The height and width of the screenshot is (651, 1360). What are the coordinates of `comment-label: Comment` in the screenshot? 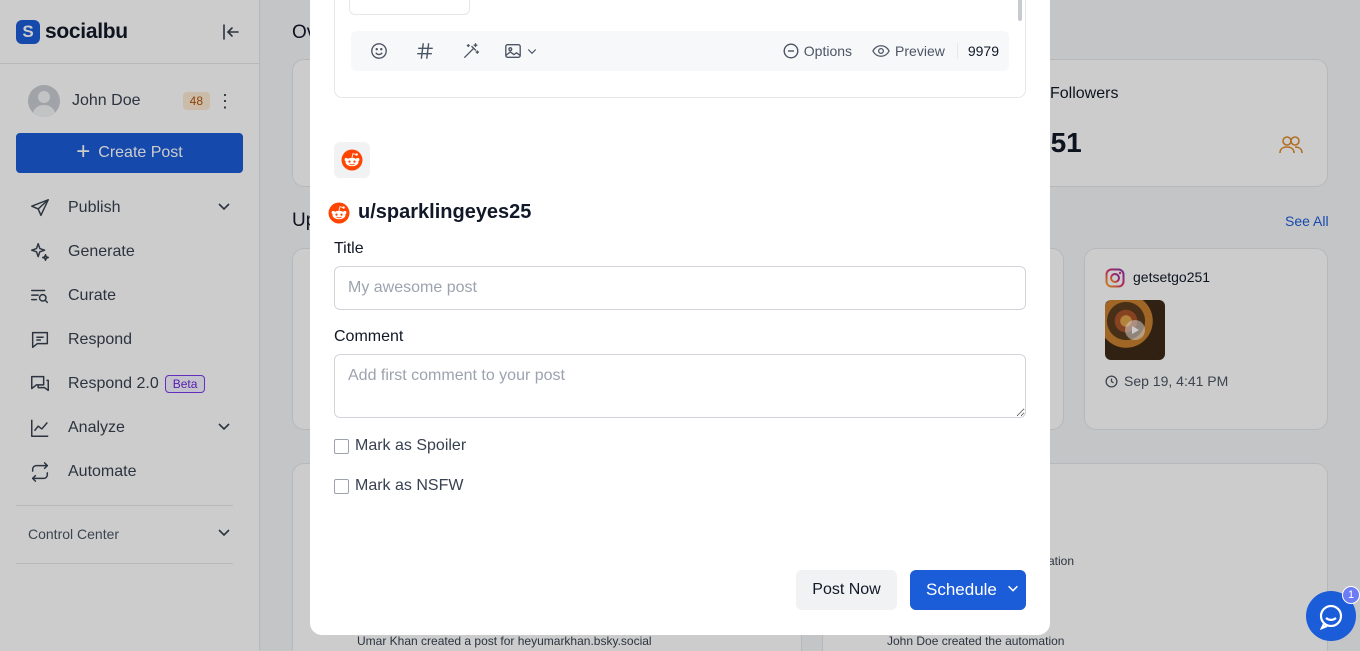 It's located at (369, 336).